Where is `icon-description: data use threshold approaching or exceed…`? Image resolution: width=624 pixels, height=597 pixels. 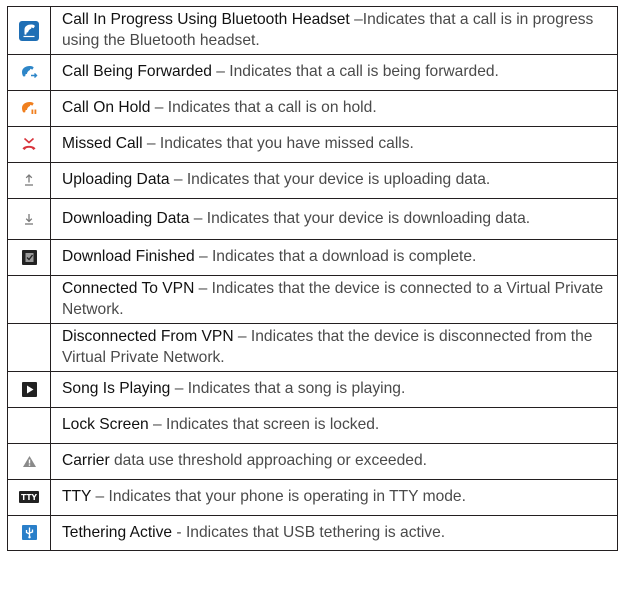
icon-description: data use threshold approaching or exceed… is located at coordinates (268, 461).